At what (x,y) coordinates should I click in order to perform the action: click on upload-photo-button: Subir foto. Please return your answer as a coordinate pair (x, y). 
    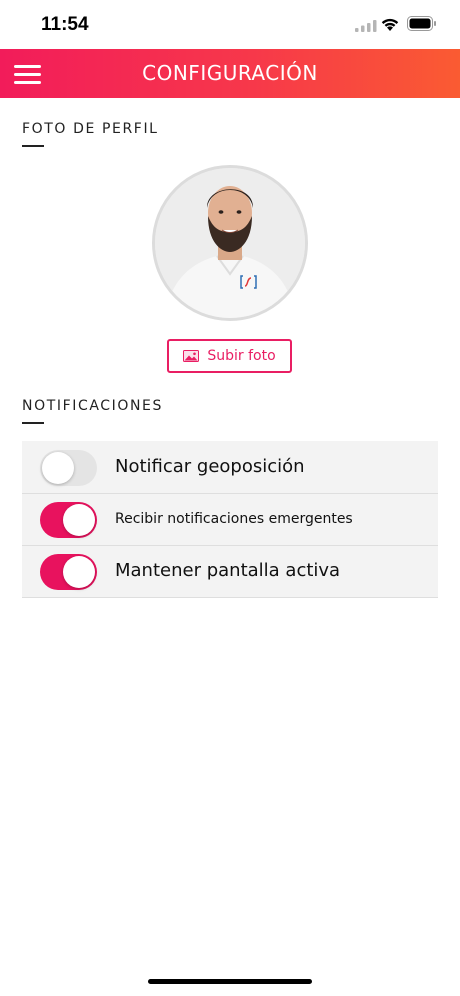
    Looking at the image, I should click on (229, 356).